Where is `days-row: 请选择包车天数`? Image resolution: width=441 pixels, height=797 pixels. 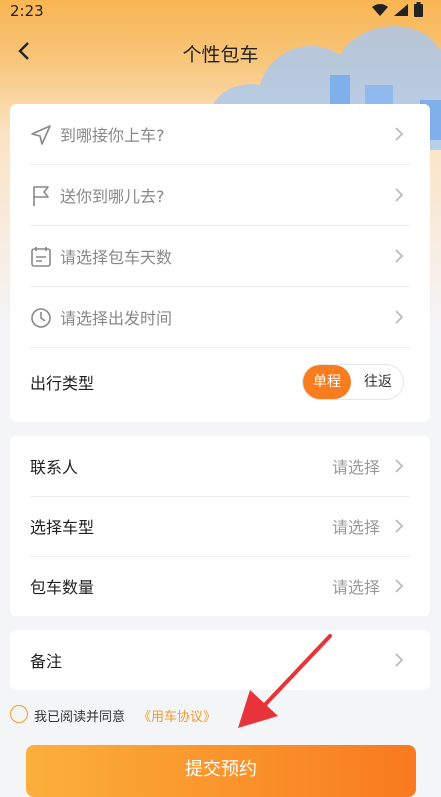 days-row: 请选择包车天数 is located at coordinates (220, 256).